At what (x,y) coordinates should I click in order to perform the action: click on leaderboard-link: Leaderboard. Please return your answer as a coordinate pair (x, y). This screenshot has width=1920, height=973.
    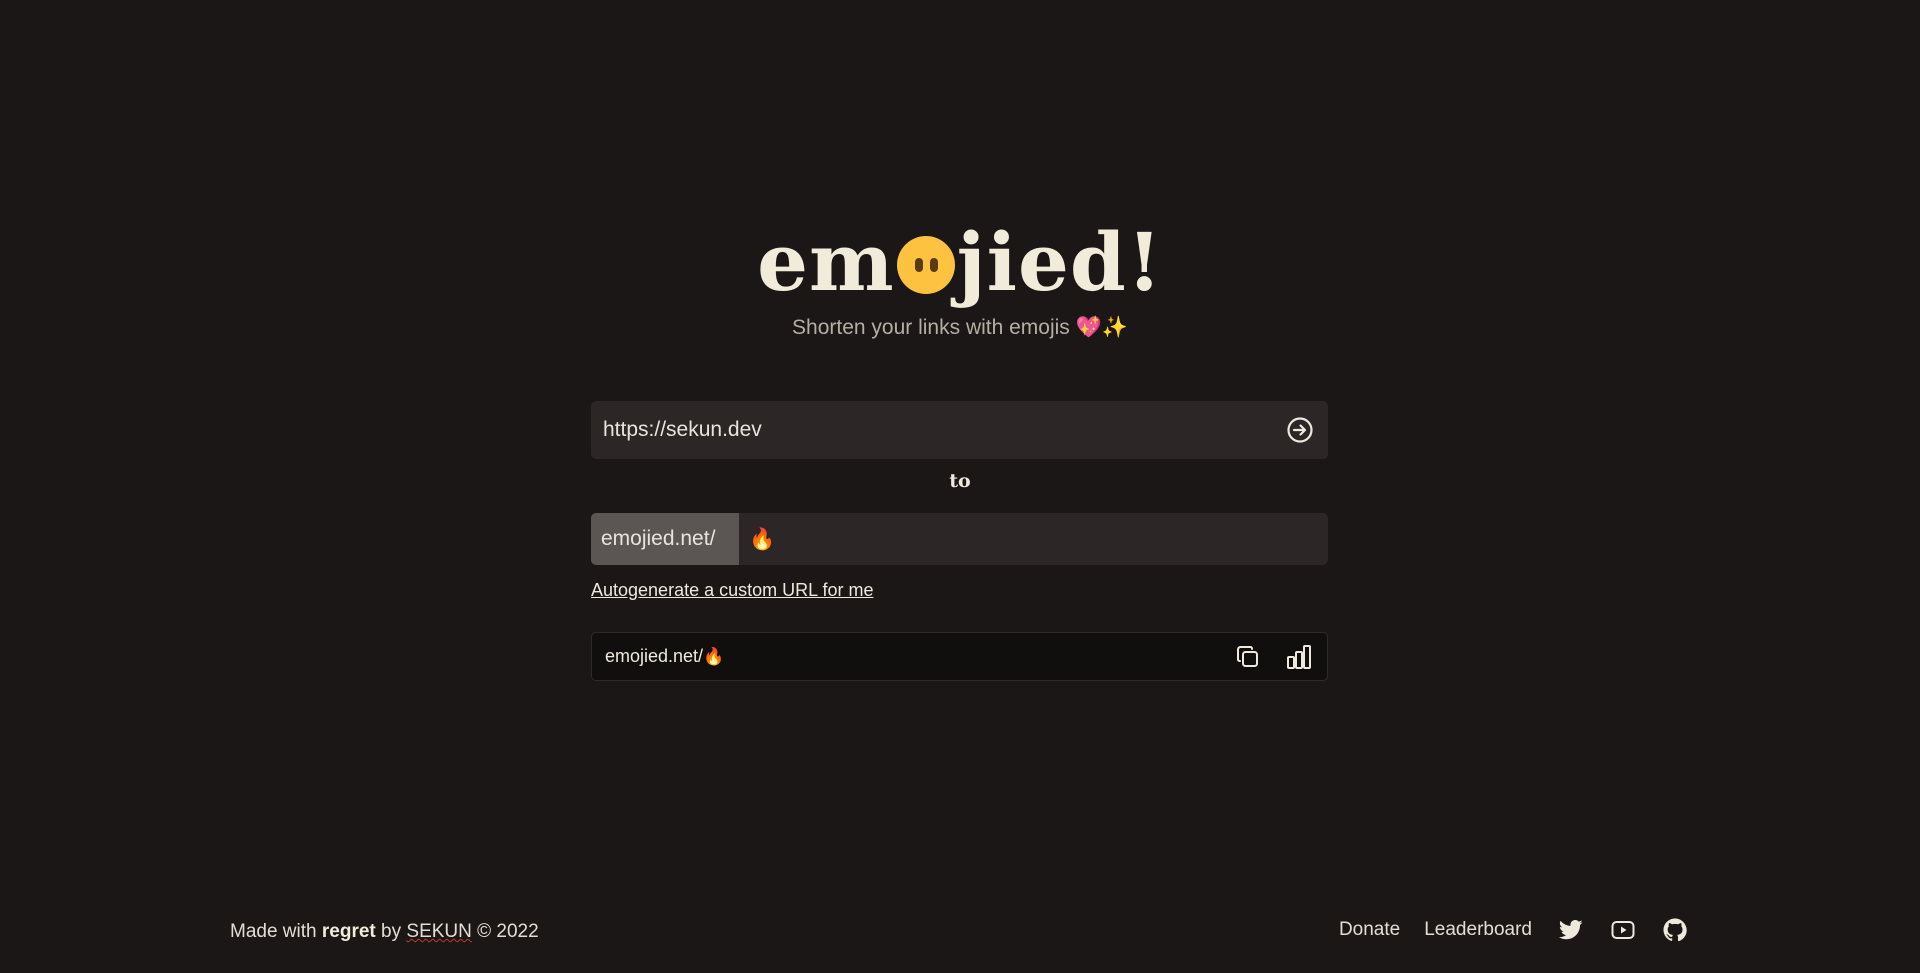
    Looking at the image, I should click on (1478, 930).